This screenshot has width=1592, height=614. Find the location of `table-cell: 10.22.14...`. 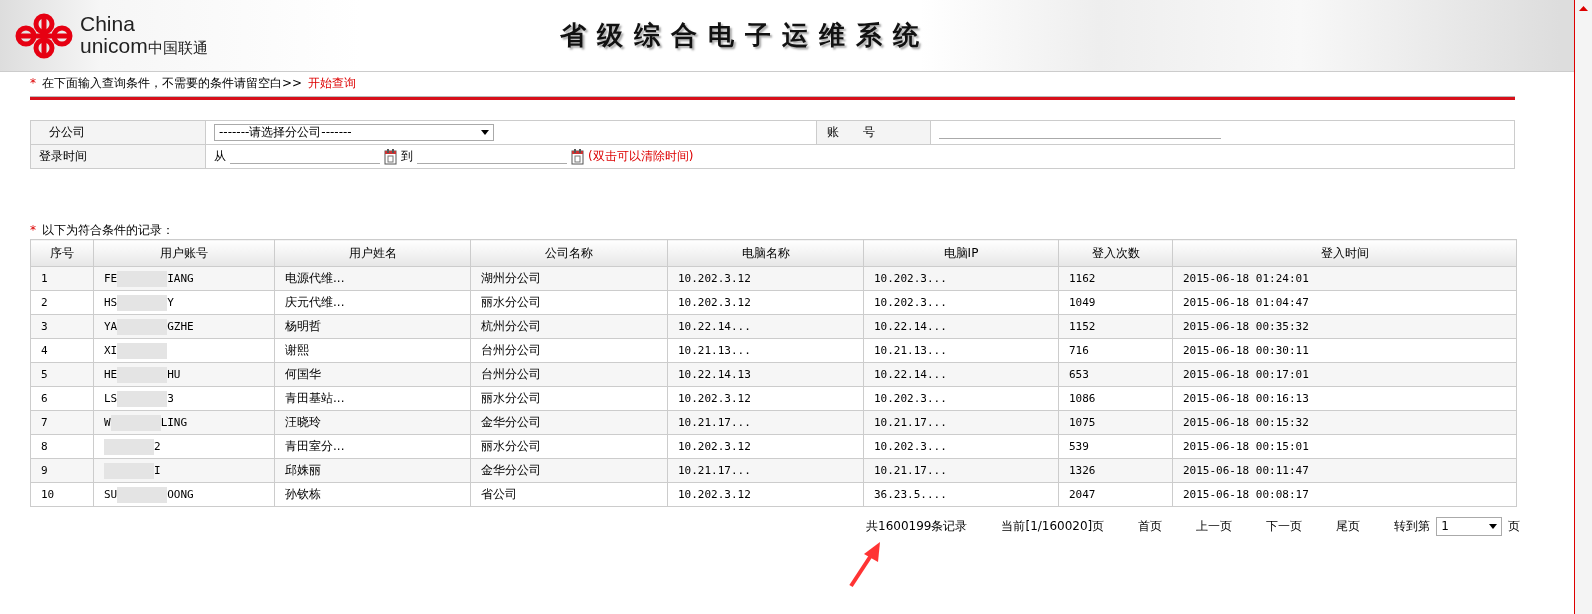

table-cell: 10.22.14... is located at coordinates (765, 326).